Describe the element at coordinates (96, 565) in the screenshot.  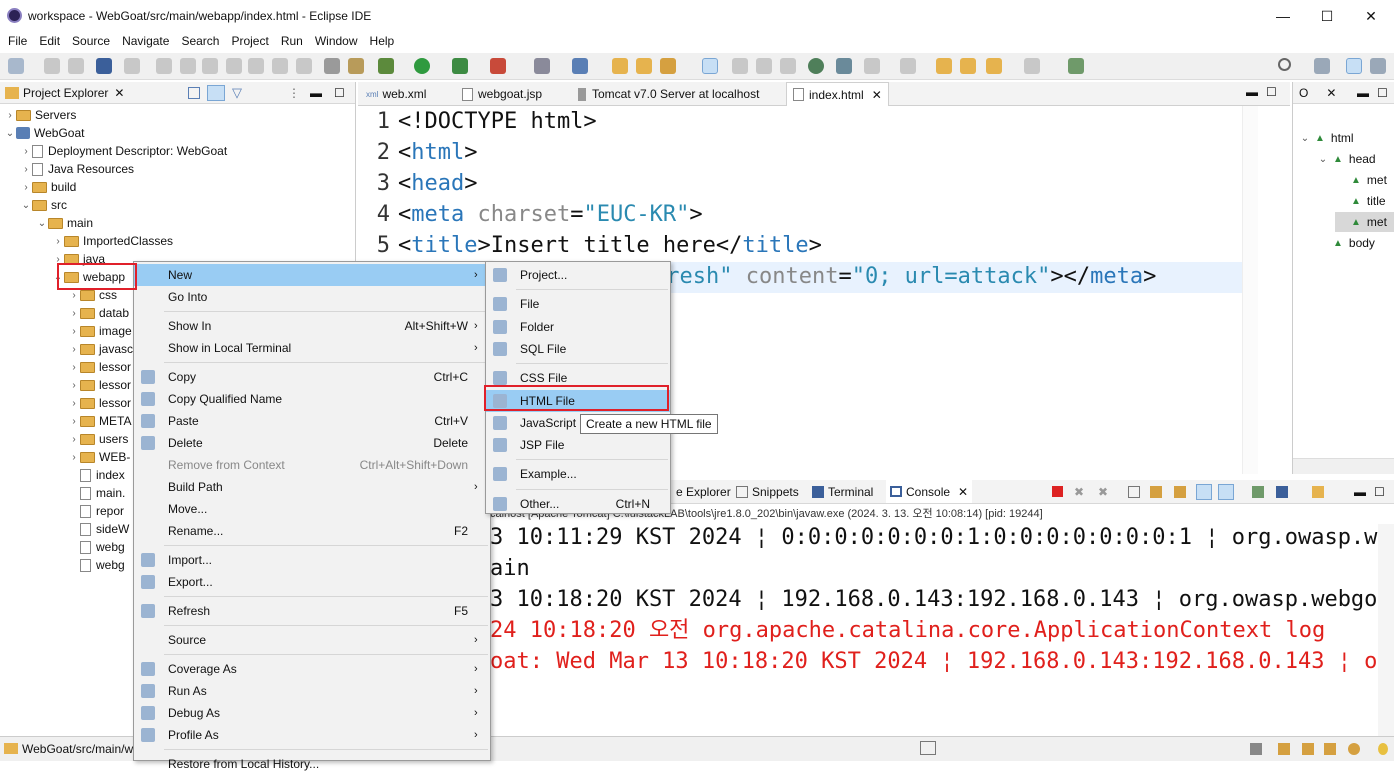
I see `tree-item: webg` at that location.